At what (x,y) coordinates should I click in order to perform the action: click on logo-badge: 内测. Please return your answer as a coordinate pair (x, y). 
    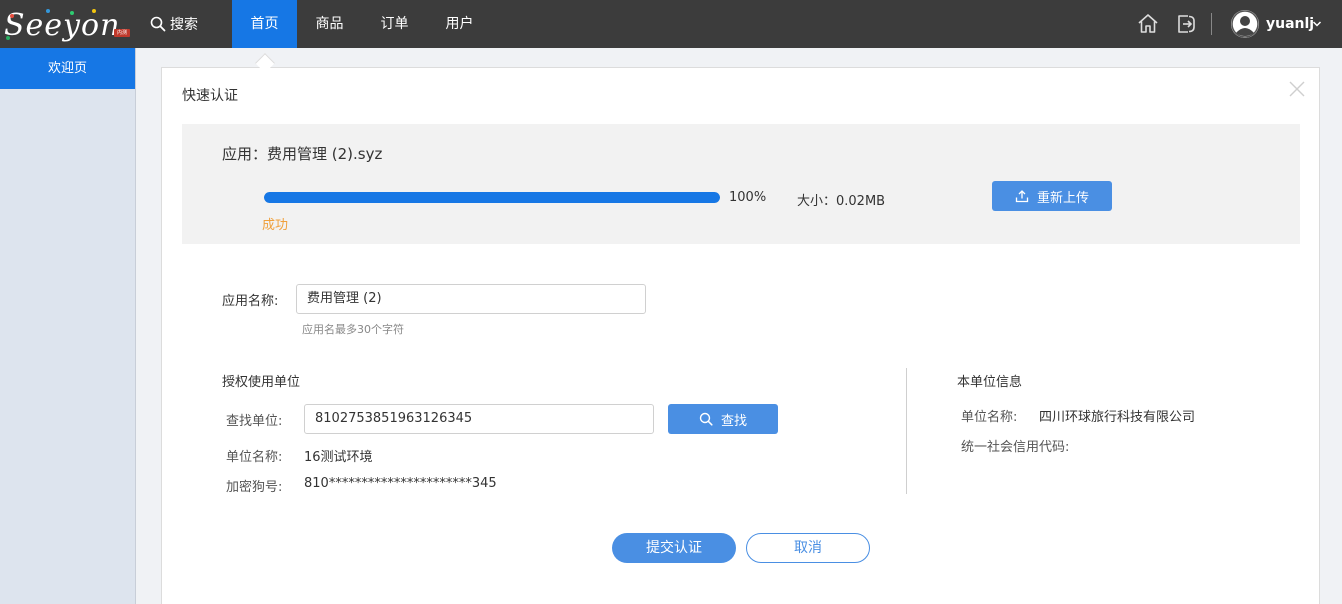
    Looking at the image, I should click on (122, 33).